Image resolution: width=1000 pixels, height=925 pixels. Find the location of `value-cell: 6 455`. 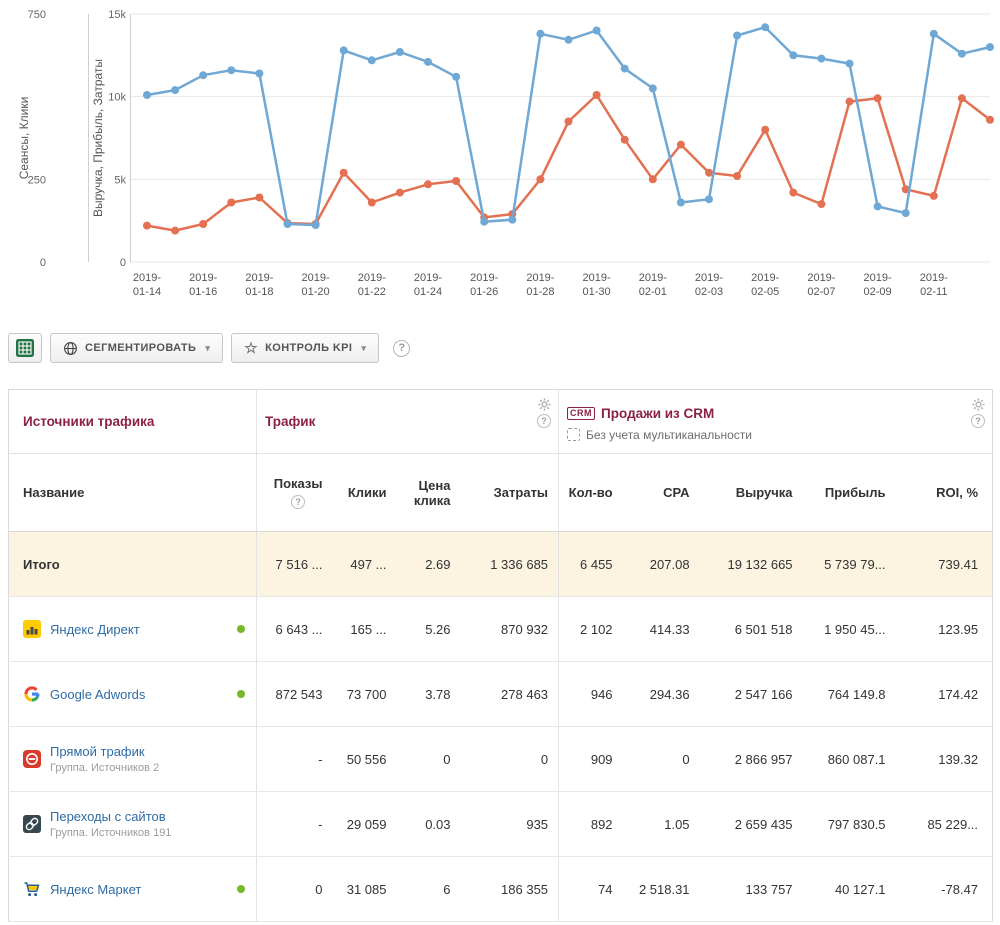

value-cell: 6 455 is located at coordinates (590, 564).